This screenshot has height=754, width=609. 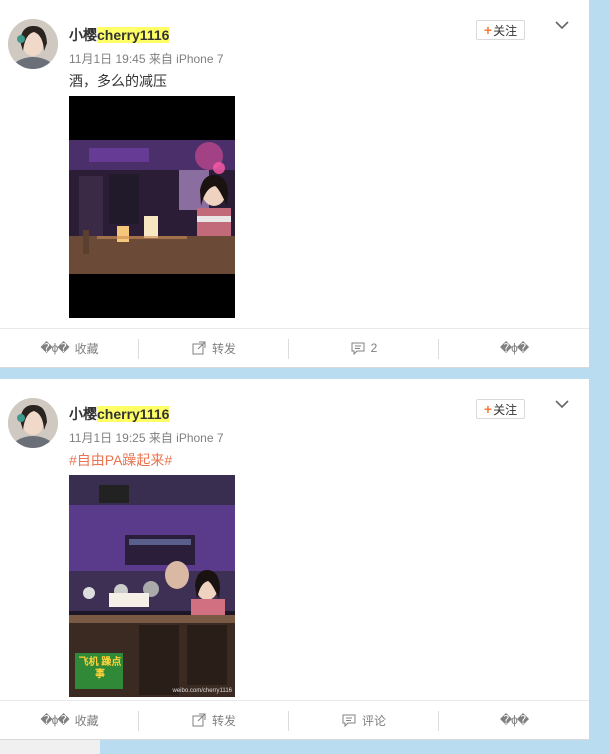 What do you see at coordinates (152, 207) in the screenshot?
I see `post-photo` at bounding box center [152, 207].